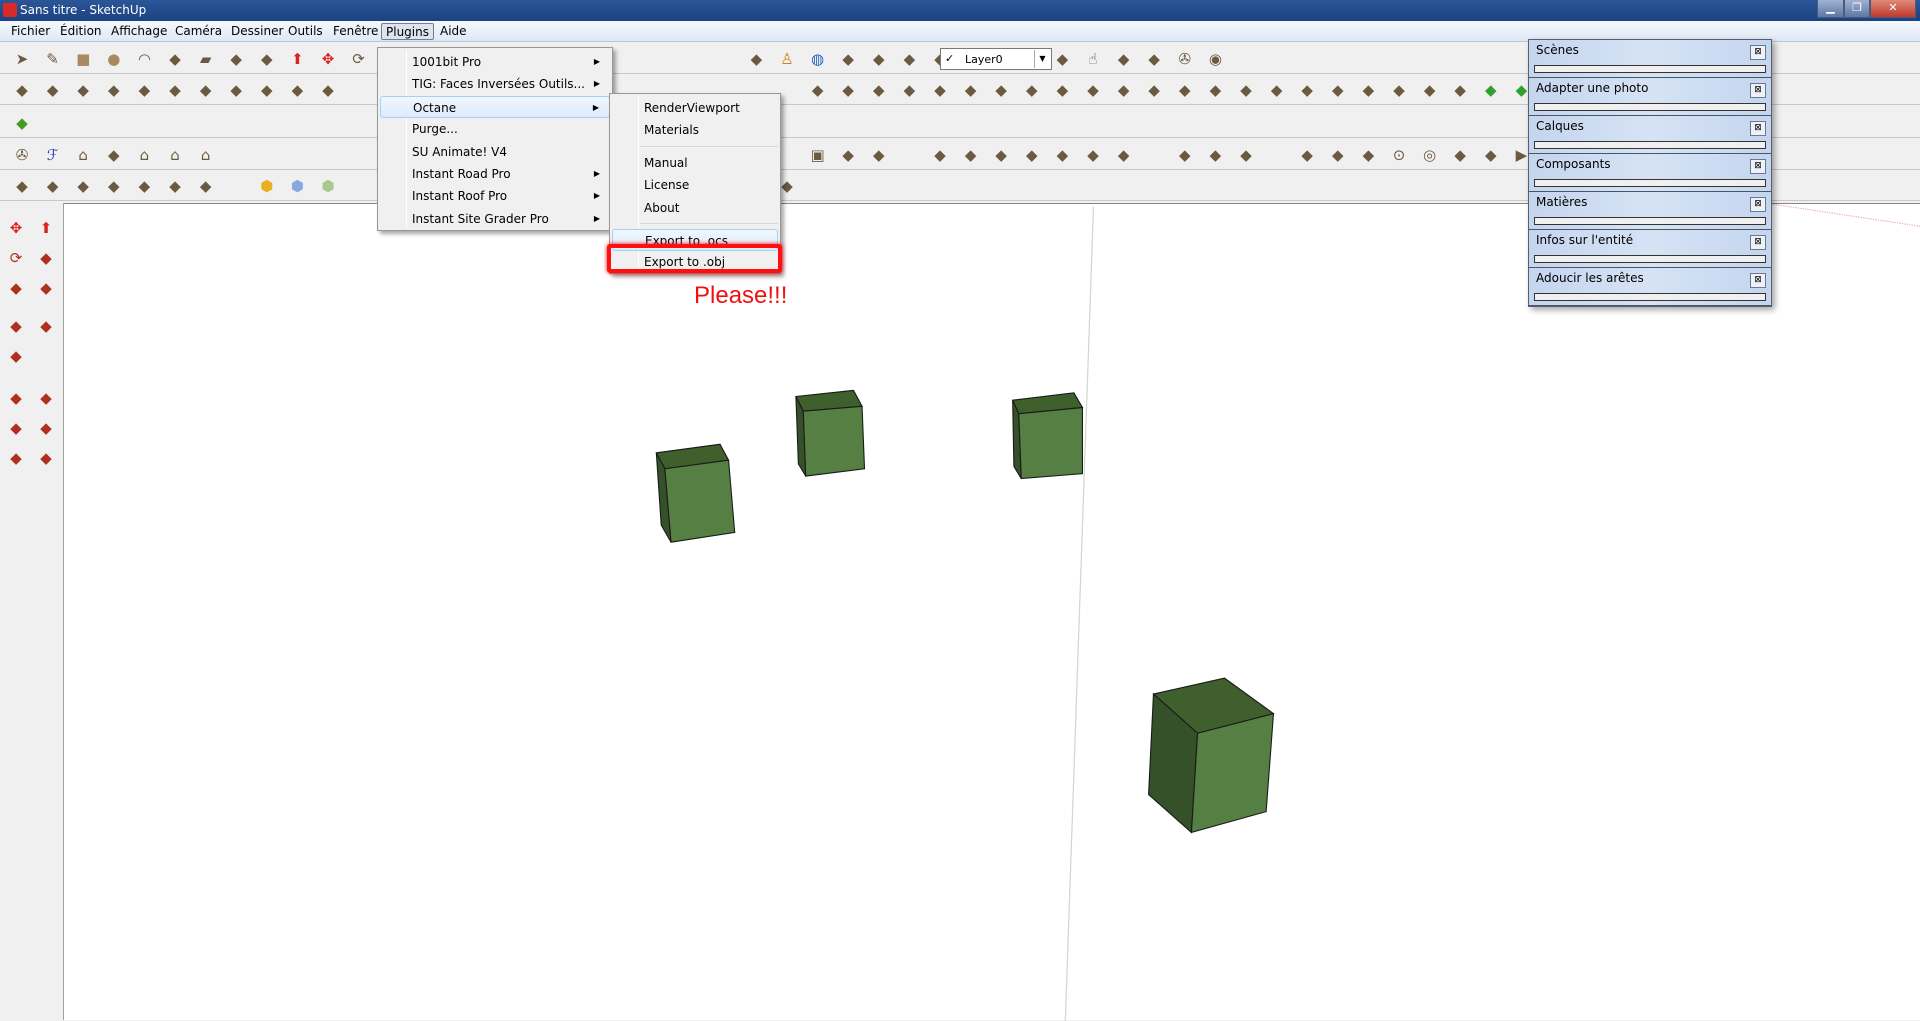  Describe the element at coordinates (1185, 155) in the screenshot. I see `shell-icon: ◆` at that location.